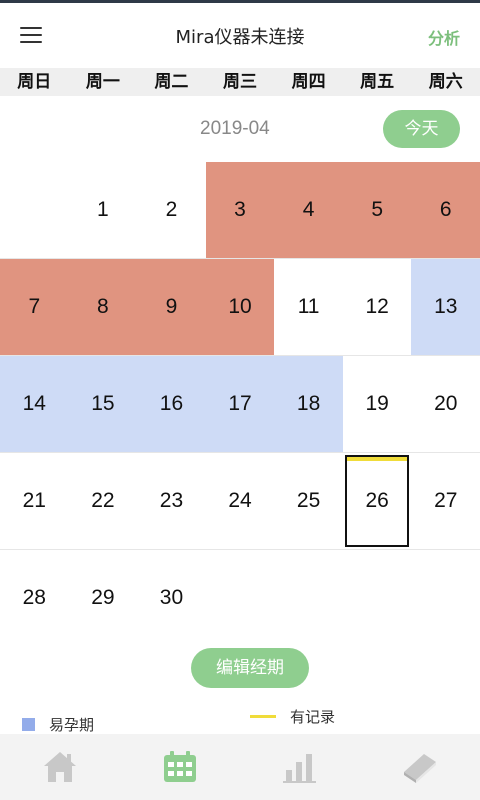  I want to click on calendar-day-cell: 19, so click(377, 404).